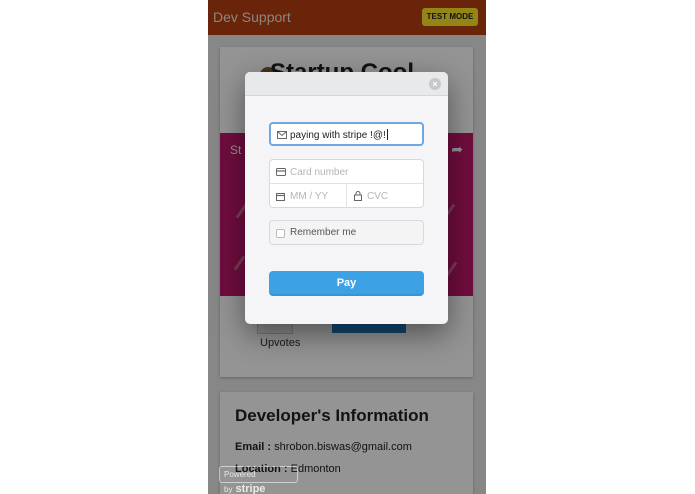 The image size is (695, 494). I want to click on card-number-placeholder: Card number, so click(319, 172).